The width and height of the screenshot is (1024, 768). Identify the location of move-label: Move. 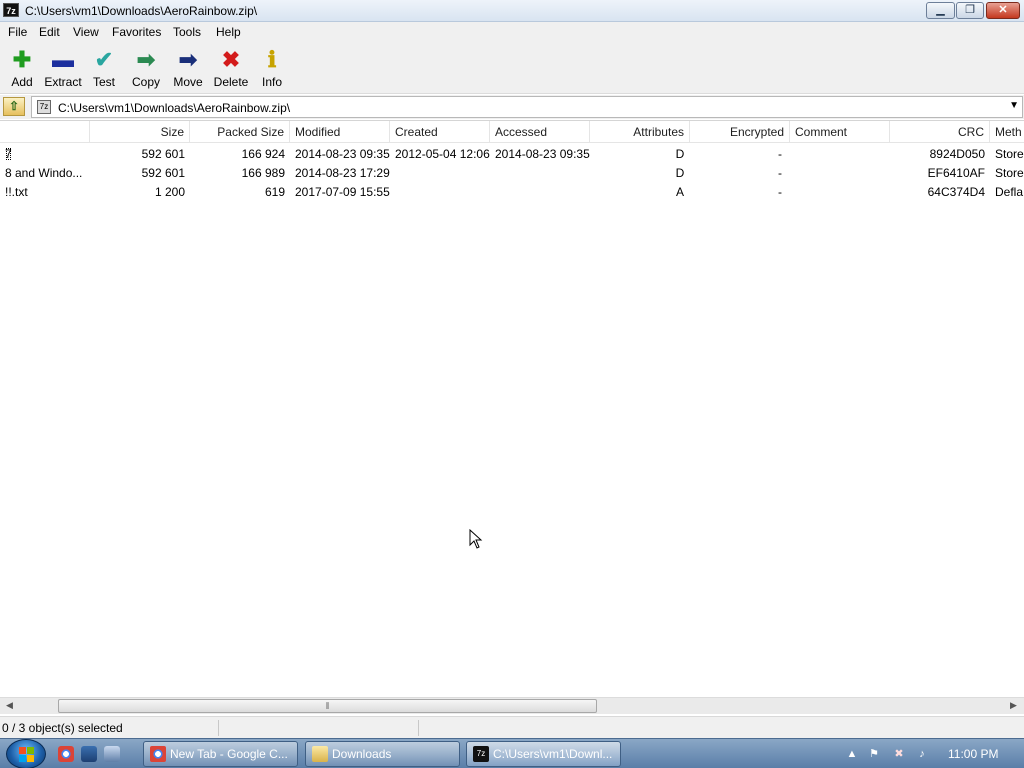
(188, 82).